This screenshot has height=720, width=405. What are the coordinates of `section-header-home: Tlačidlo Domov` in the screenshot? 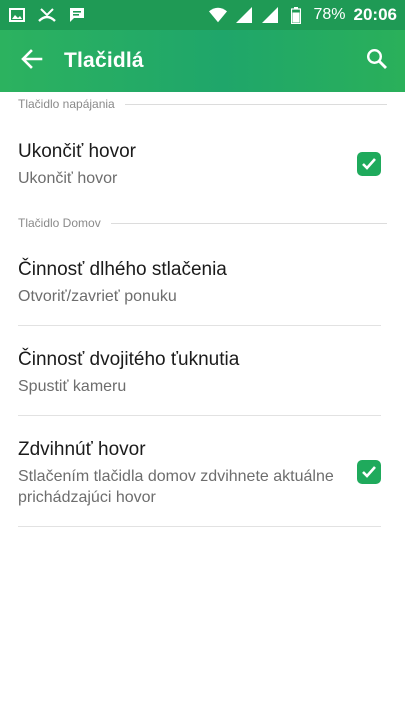 It's located at (202, 223).